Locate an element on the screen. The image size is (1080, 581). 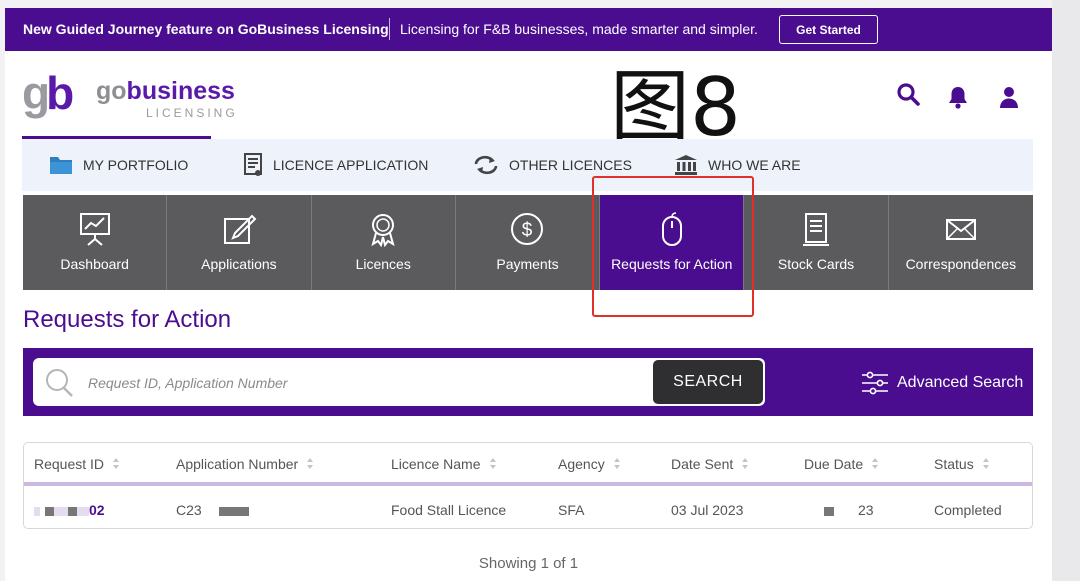
dollar-icon: $ is located at coordinates (527, 229).